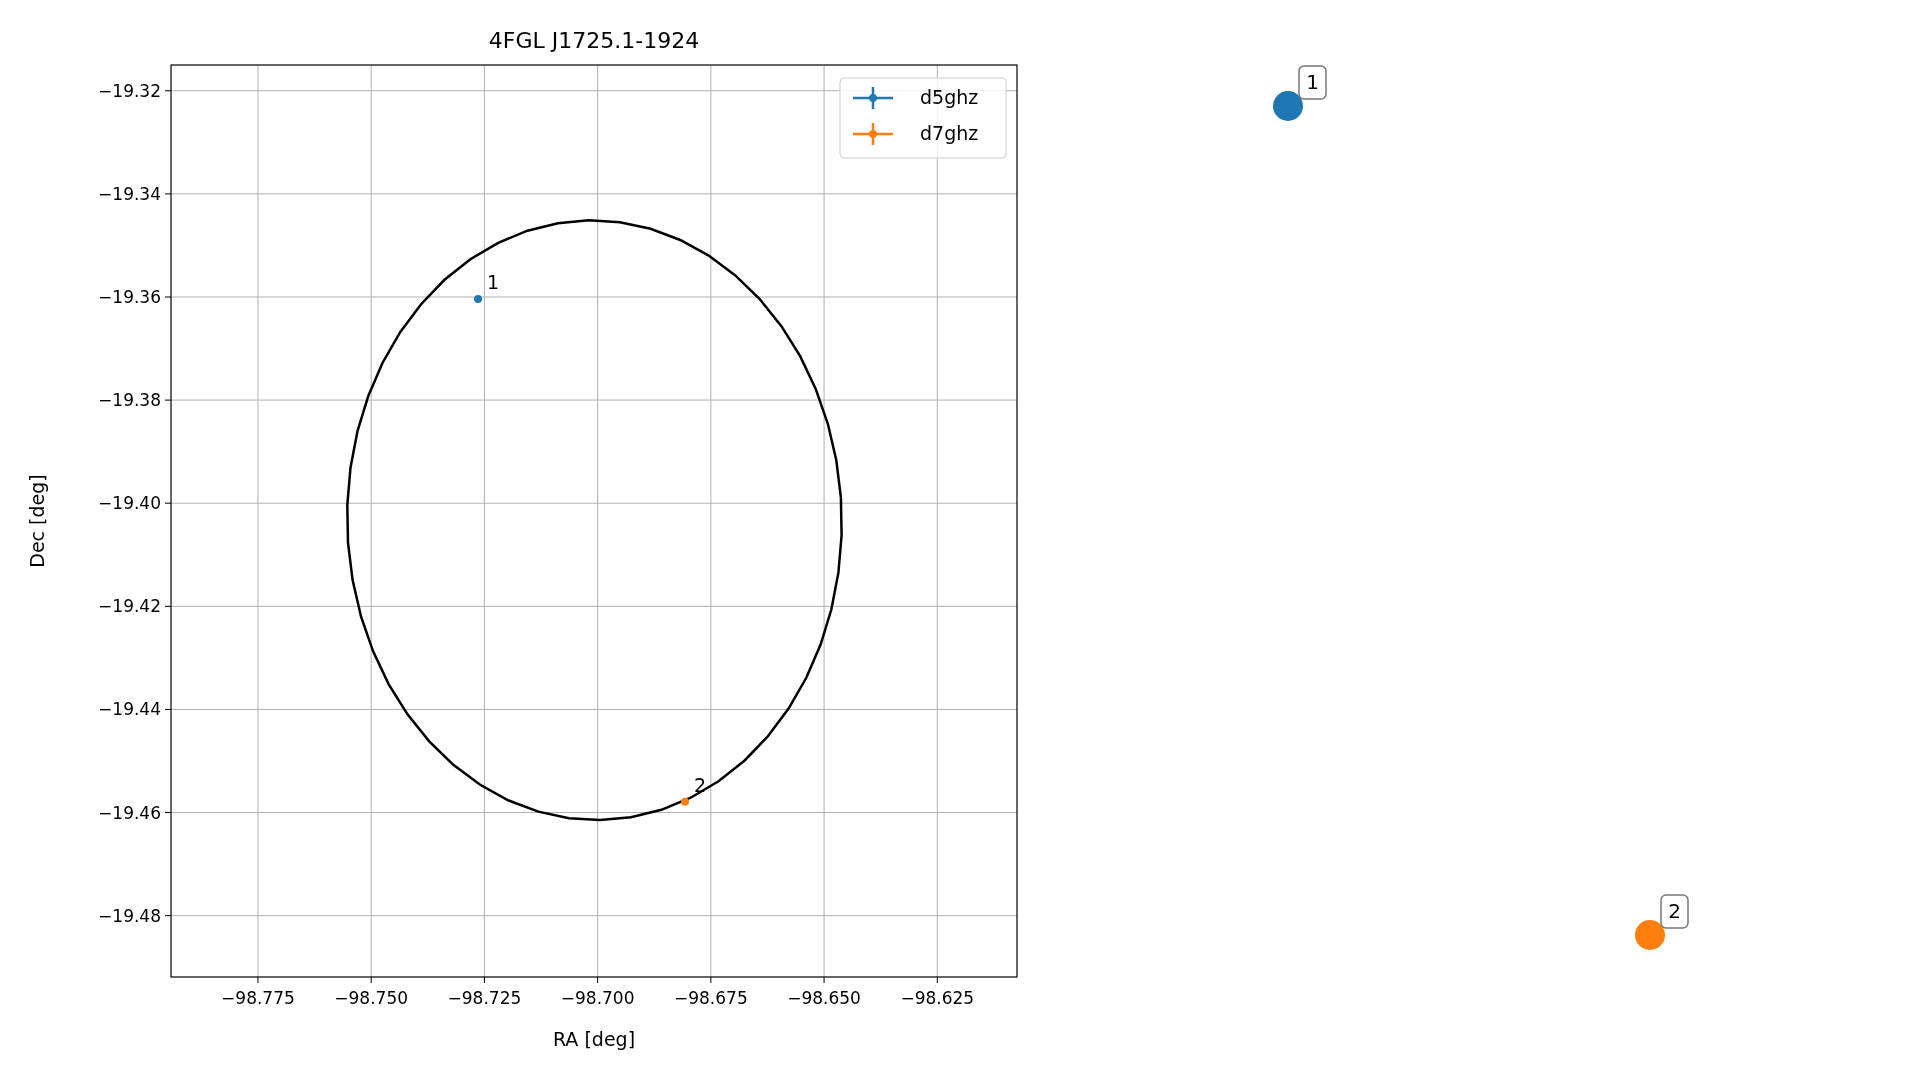 This screenshot has height=1080, width=1919. What do you see at coordinates (129, 193) in the screenshot?
I see `tick-label: −19.34` at bounding box center [129, 193].